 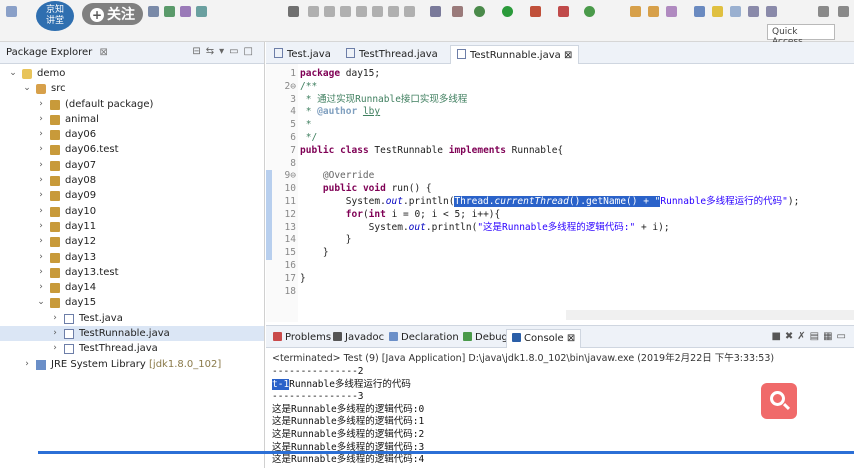 What do you see at coordinates (801, 35) in the screenshot?
I see `quick-access-input: Quick Access` at bounding box center [801, 35].